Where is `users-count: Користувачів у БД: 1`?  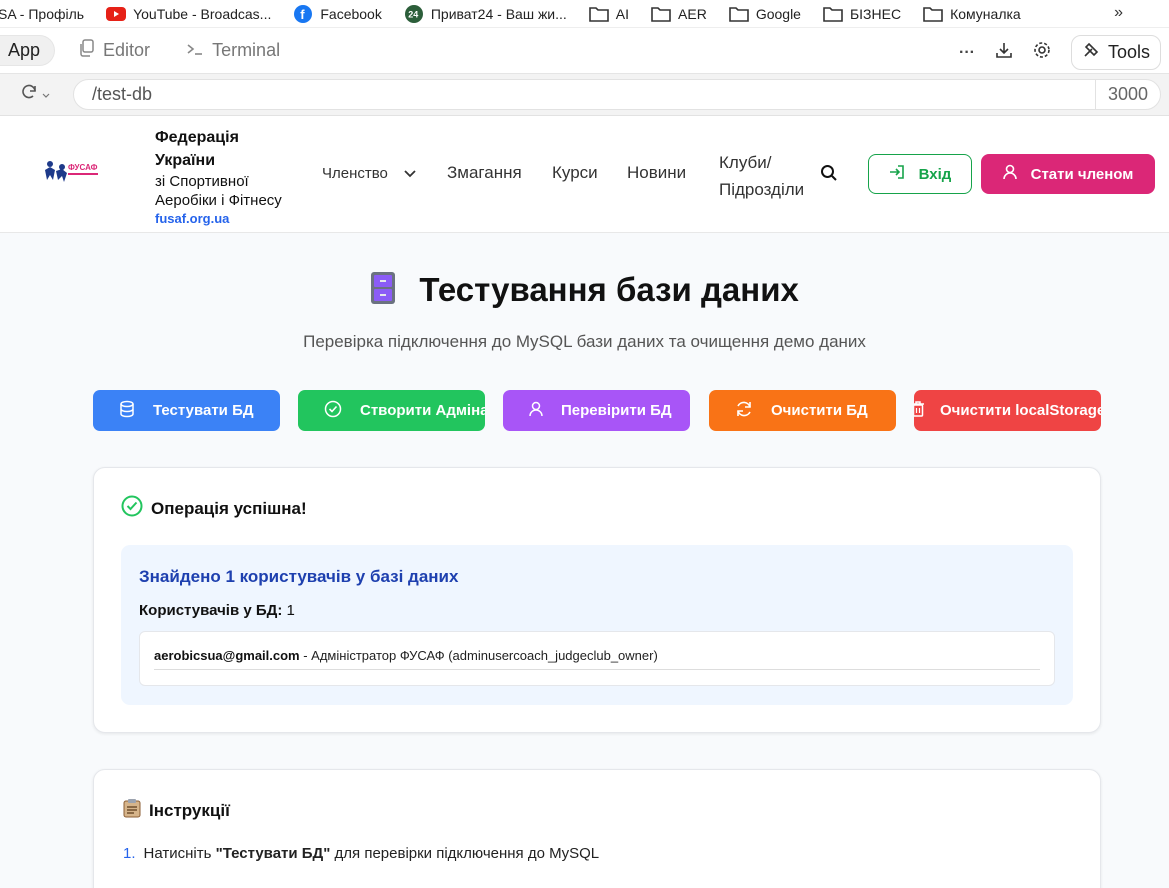
users-count: Користувачів у БД: 1 is located at coordinates (217, 610).